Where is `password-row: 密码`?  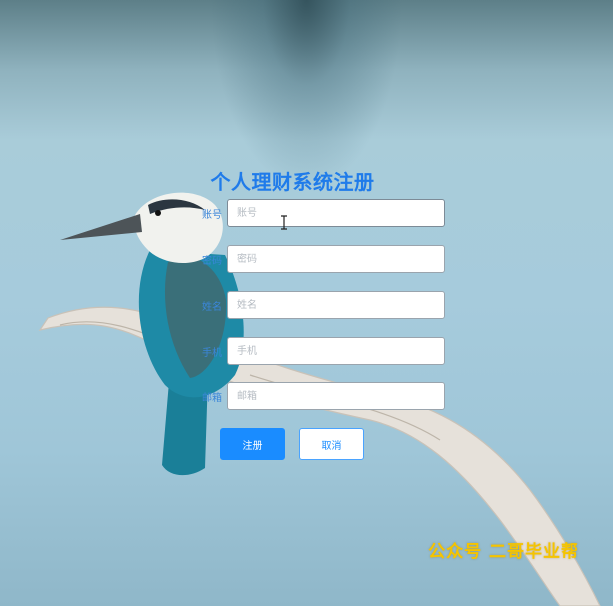 password-row: 密码 is located at coordinates (320, 260).